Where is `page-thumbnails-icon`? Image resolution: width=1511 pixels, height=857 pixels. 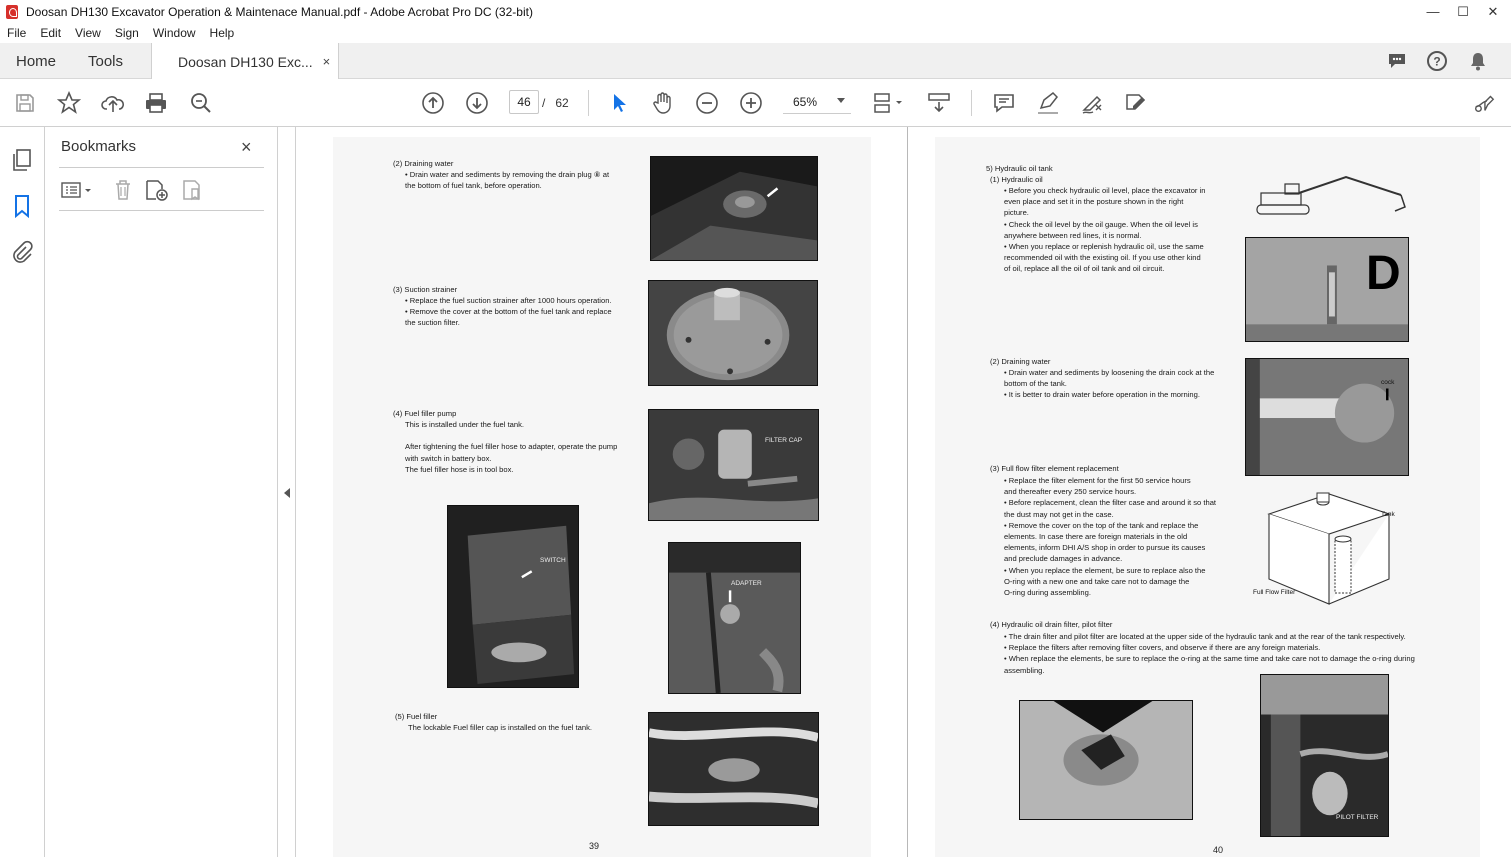
page-thumbnails-icon is located at coordinates (22, 160).